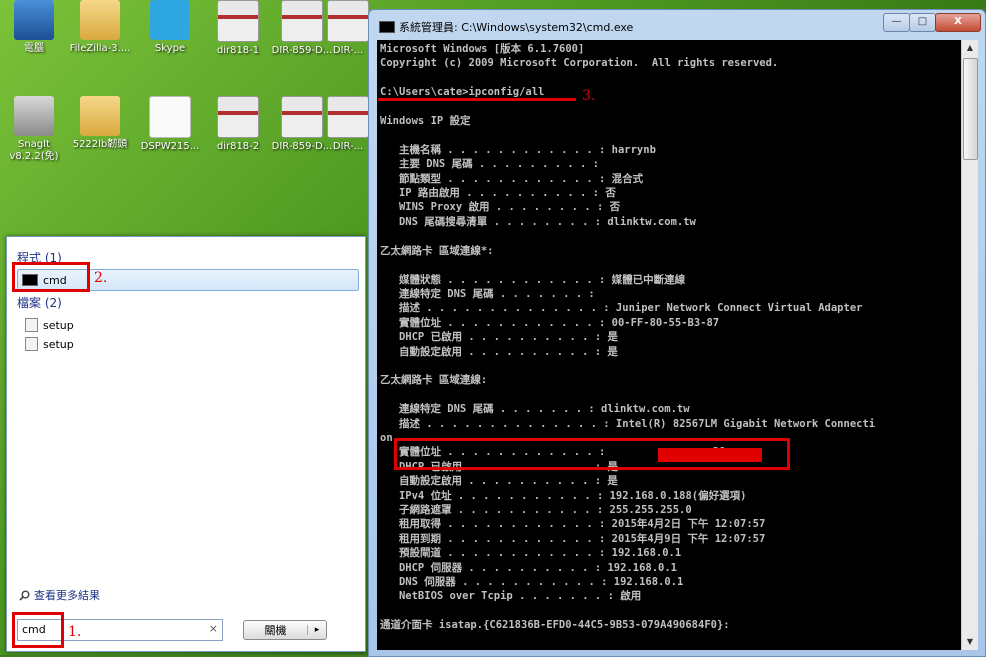 This screenshot has width=986, height=657. What do you see at coordinates (969, 345) in the screenshot?
I see `vertical-scrollbar: ▲ ▼` at bounding box center [969, 345].